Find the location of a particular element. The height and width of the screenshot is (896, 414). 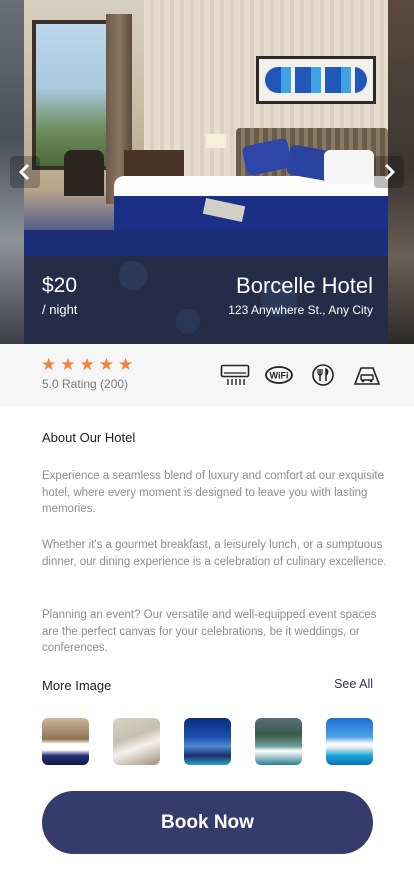

rating-text: 5.0 Rating (200) is located at coordinates (85, 384).